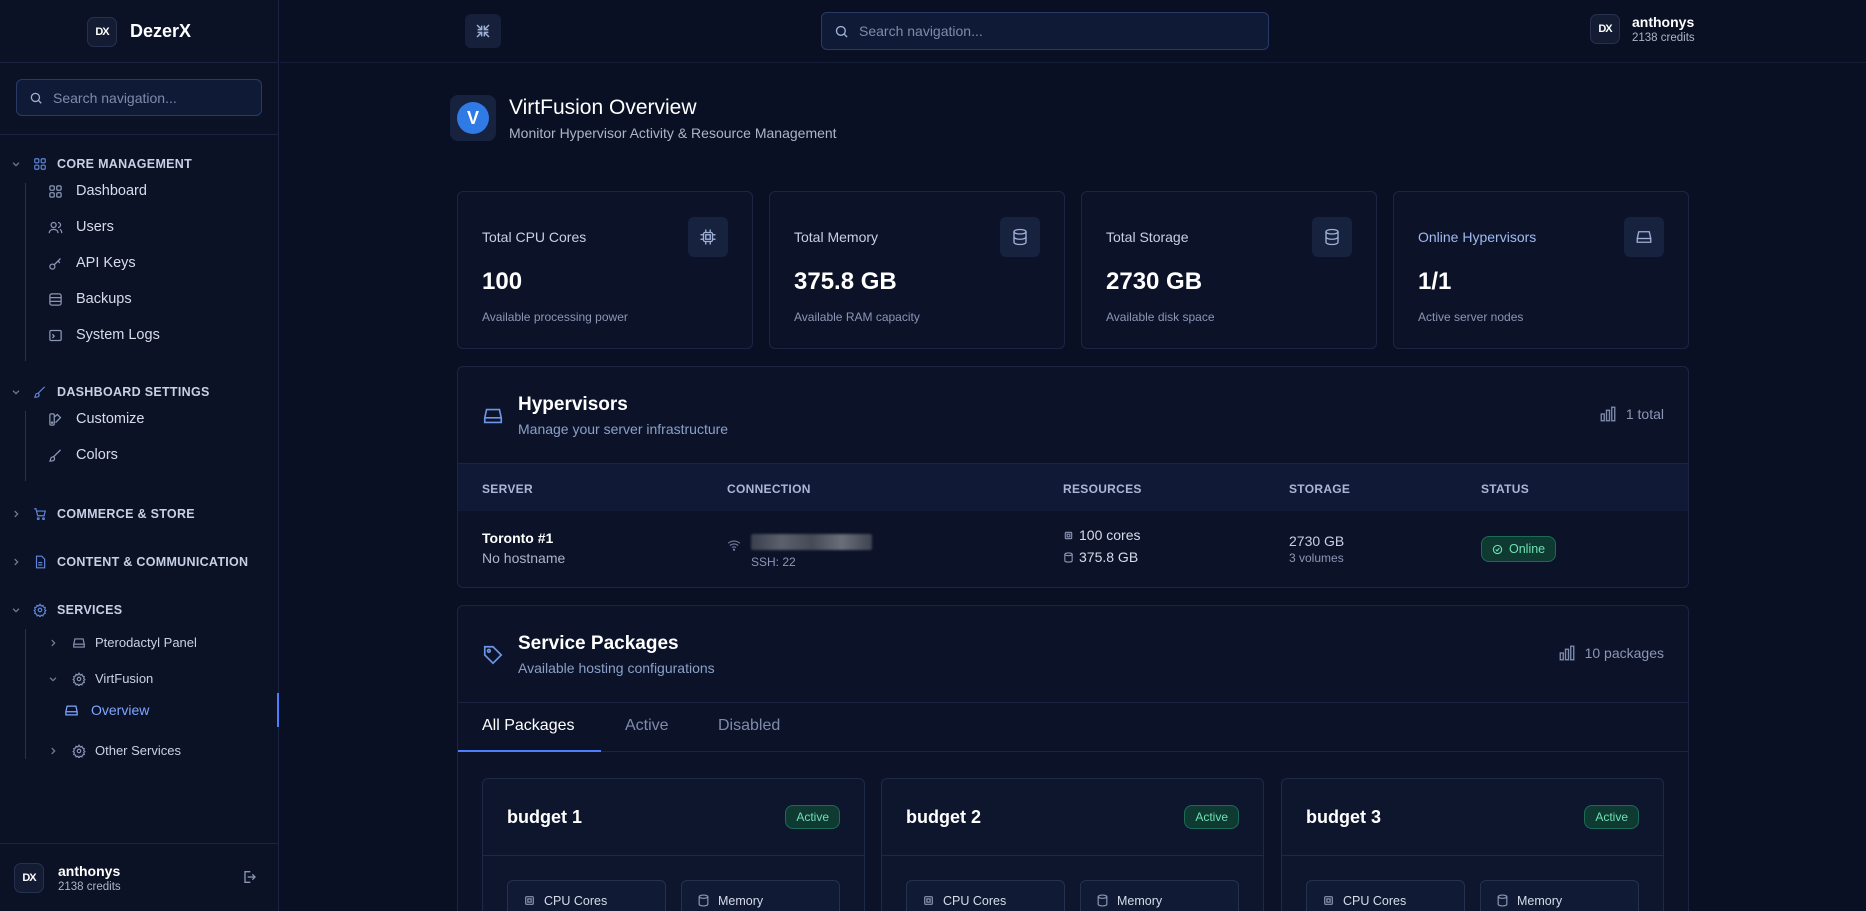 The width and height of the screenshot is (1866, 911). I want to click on status-badge: Active, so click(1211, 817).